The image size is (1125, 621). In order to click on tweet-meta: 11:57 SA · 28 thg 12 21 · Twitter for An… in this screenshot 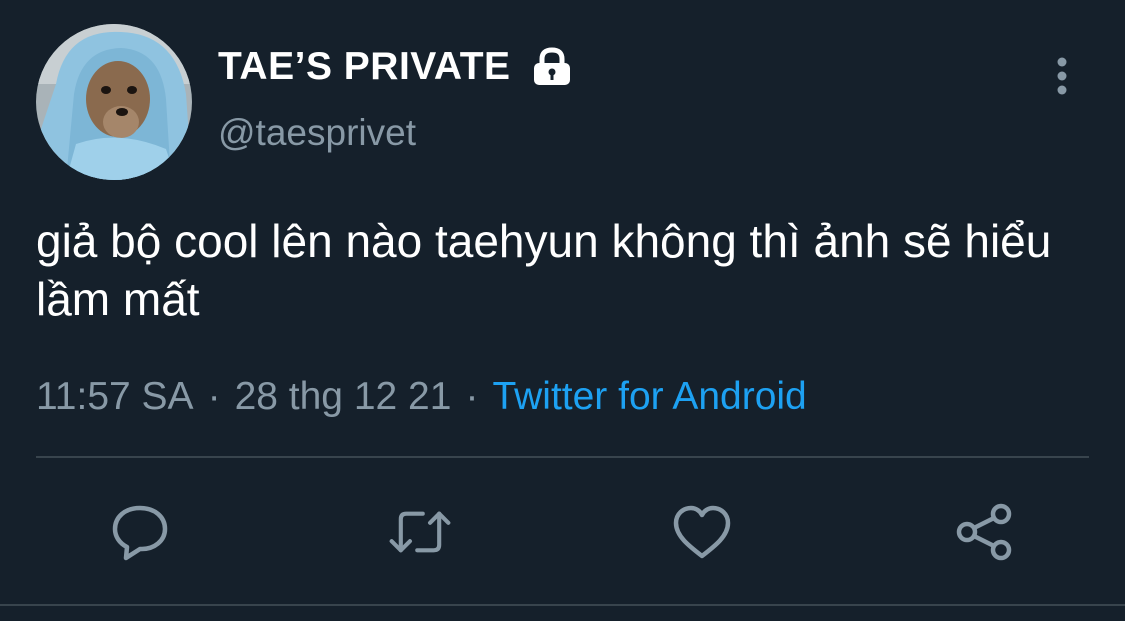, I will do `click(421, 397)`.